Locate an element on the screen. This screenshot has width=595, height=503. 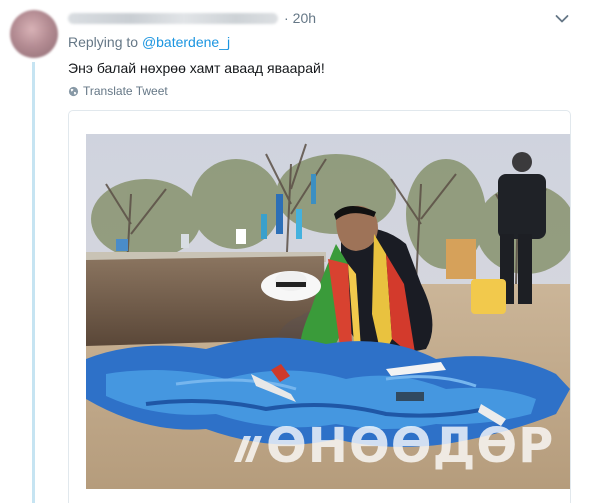
globe-icon is located at coordinates (73, 91).